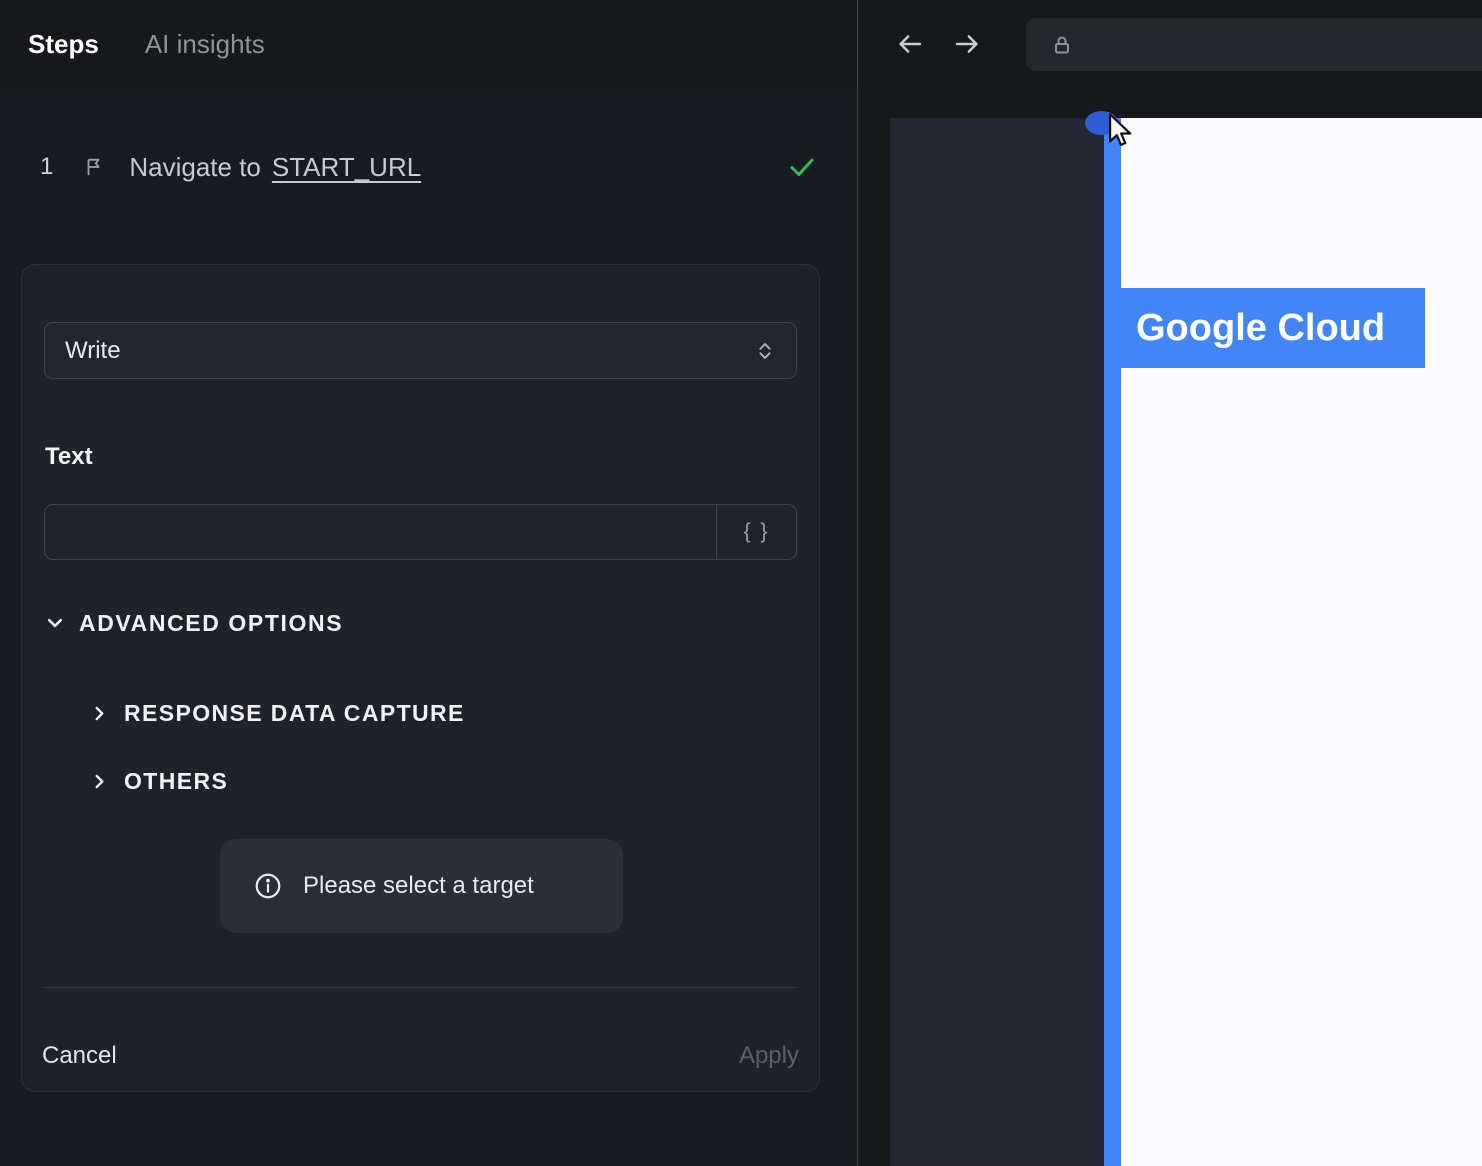  I want to click on left-panel-tabs: Steps AI insights, so click(428, 44).